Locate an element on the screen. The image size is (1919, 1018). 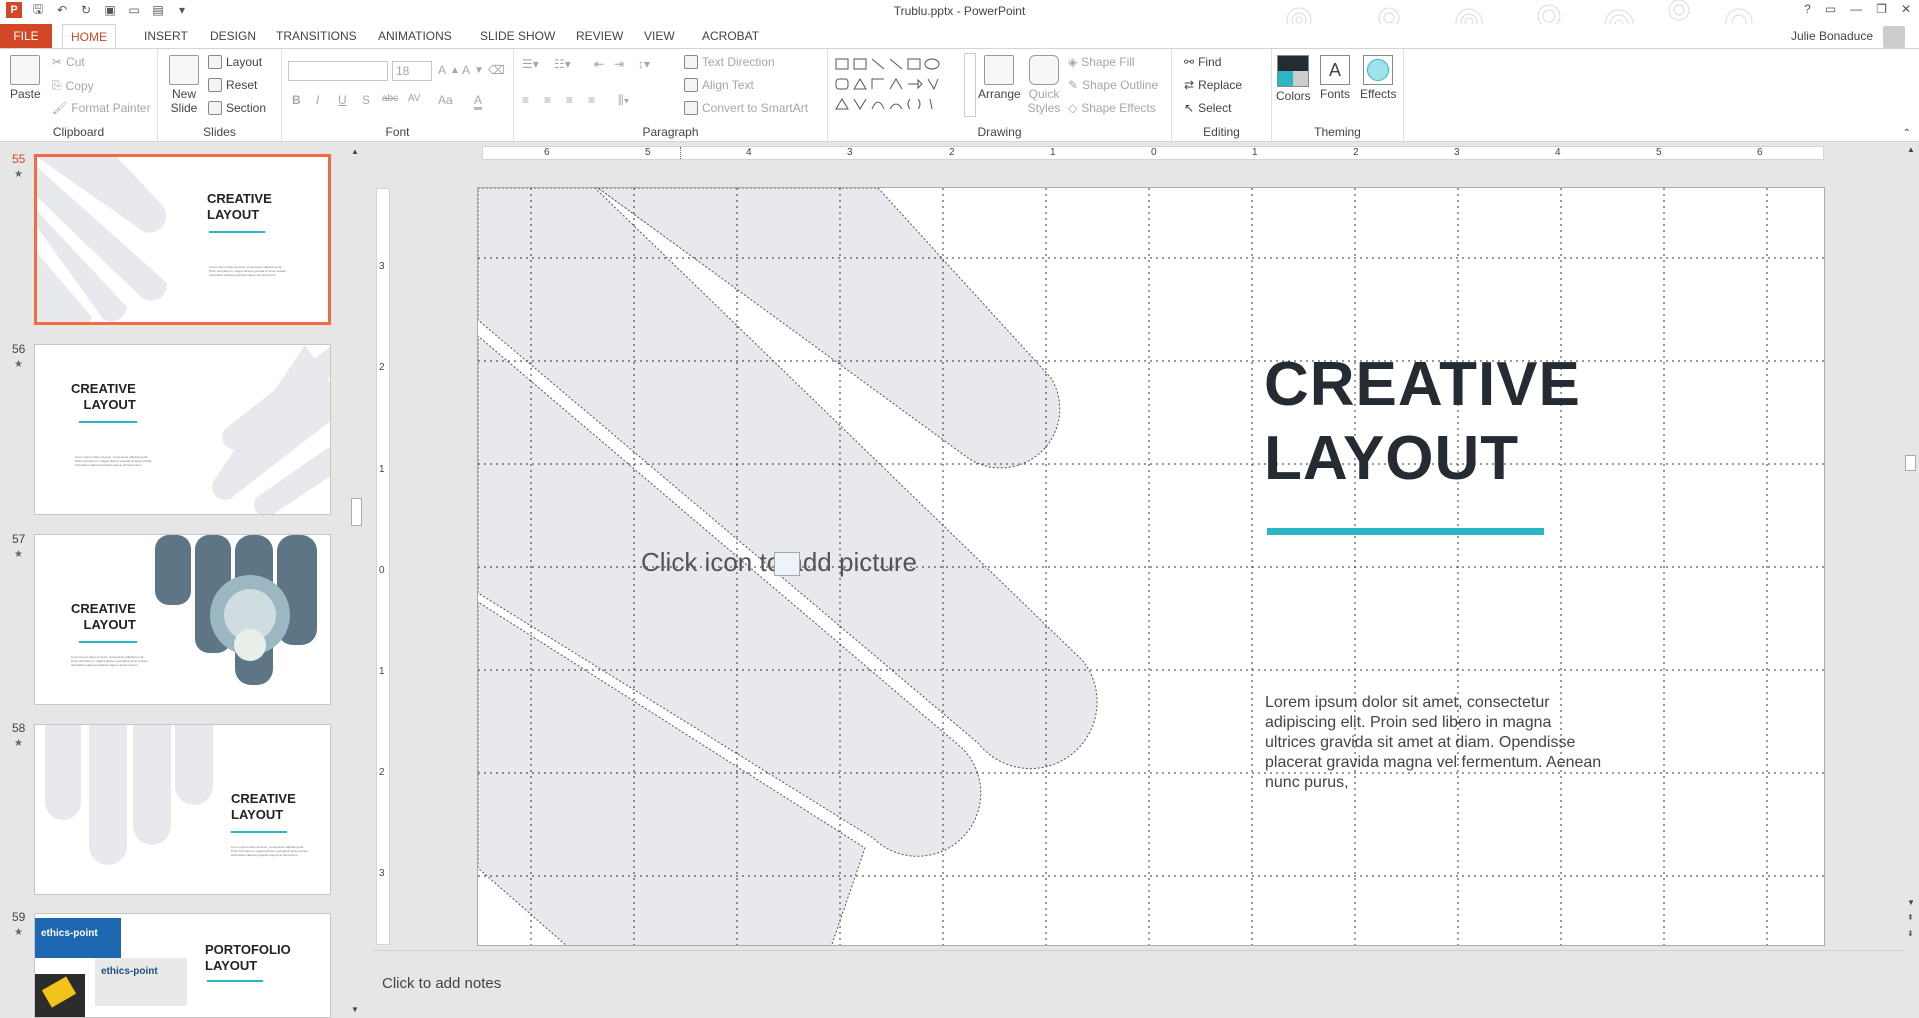
ribbon-display-icon: ▭ is located at coordinates (1830, 9).